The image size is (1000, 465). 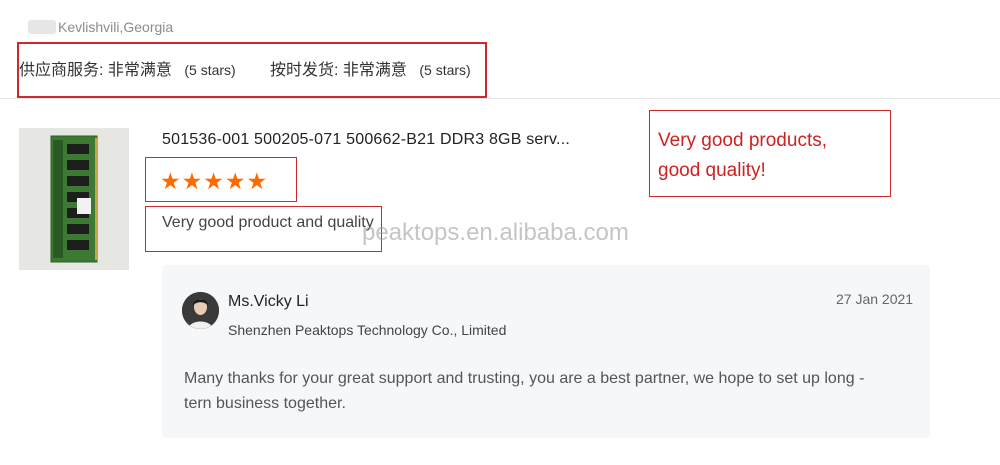 What do you see at coordinates (42, 27) in the screenshot?
I see `reviewer-name-blurred` at bounding box center [42, 27].